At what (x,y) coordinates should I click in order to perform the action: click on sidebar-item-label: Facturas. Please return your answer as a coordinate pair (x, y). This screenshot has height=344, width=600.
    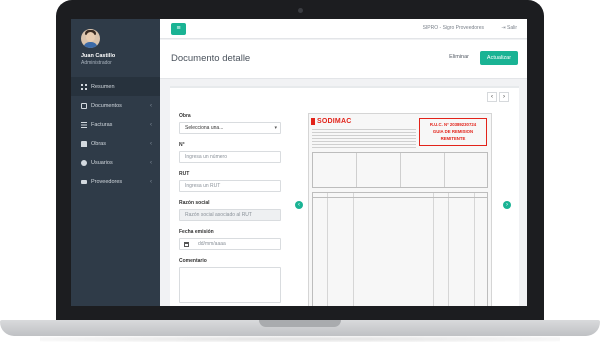
    Looking at the image, I should click on (102, 124).